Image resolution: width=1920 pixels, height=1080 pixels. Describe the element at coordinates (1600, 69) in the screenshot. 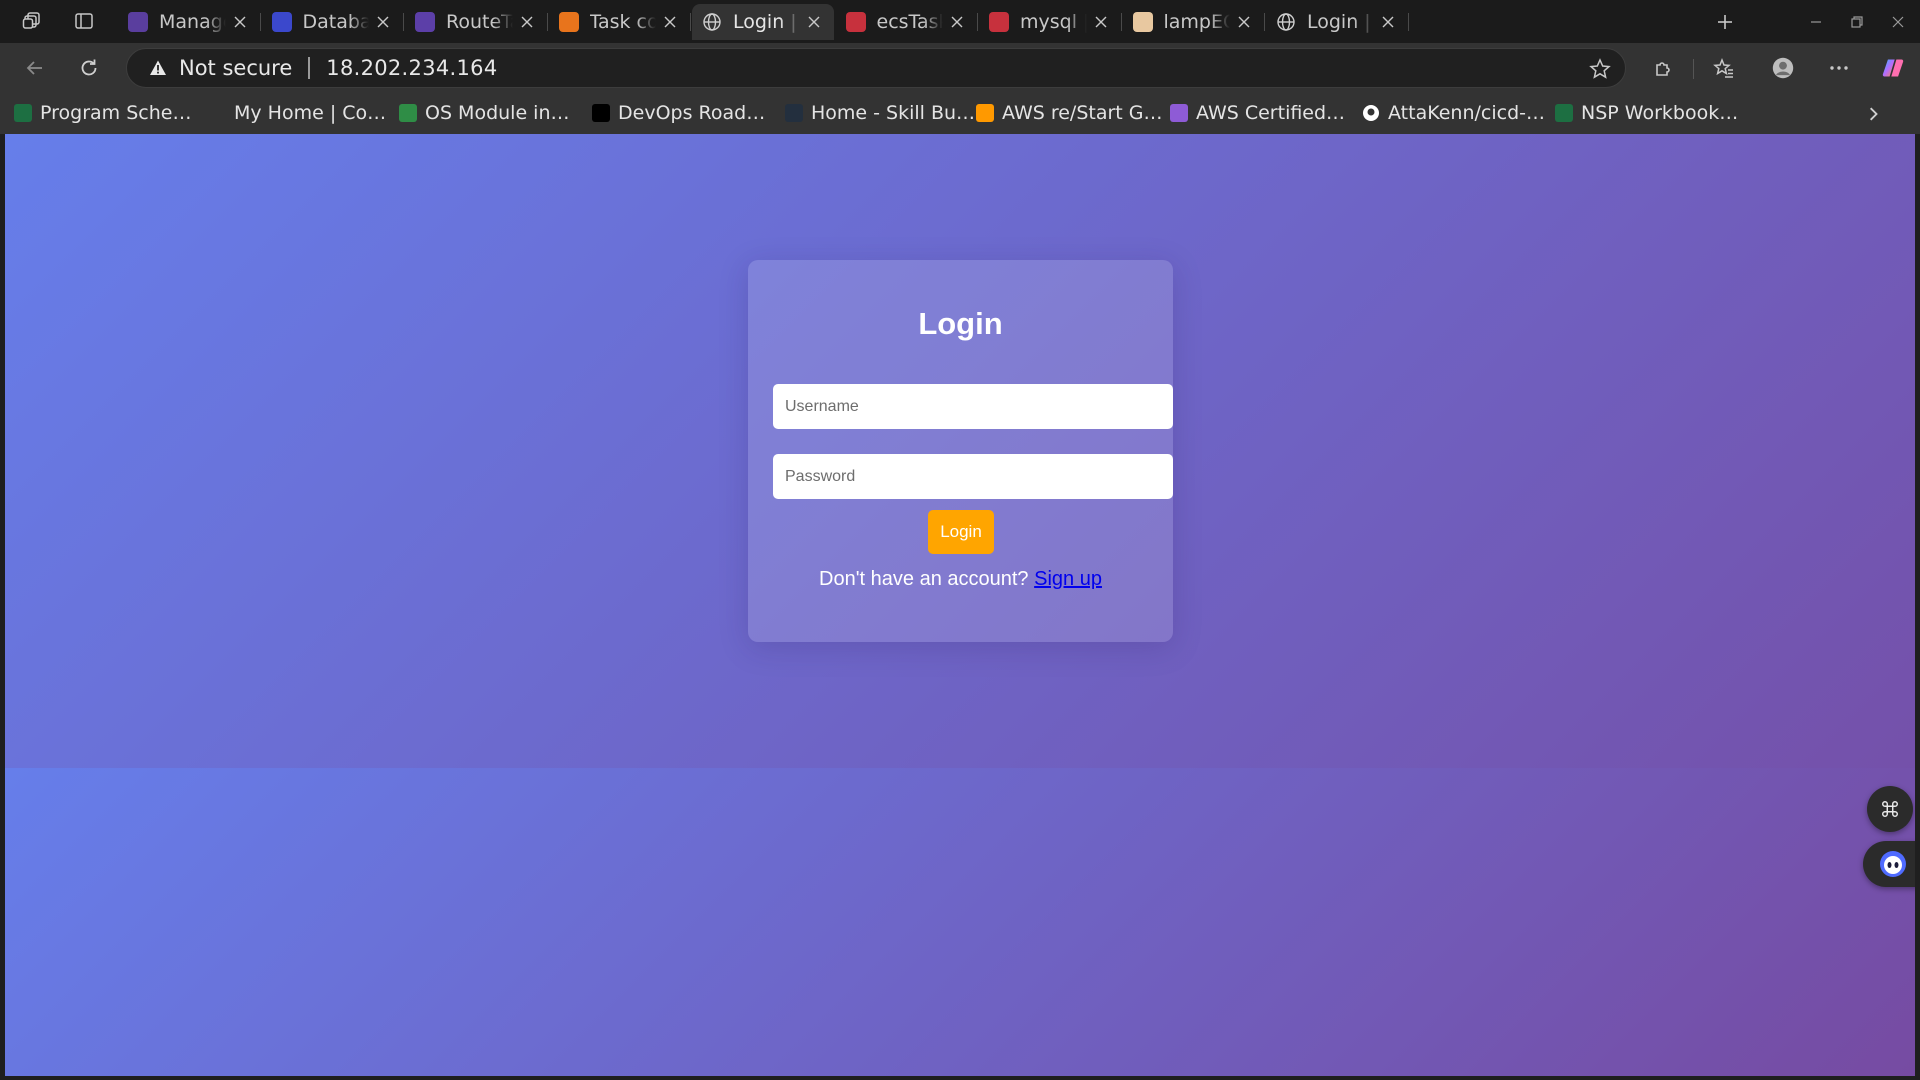

I see `favorite-star-icon` at that location.